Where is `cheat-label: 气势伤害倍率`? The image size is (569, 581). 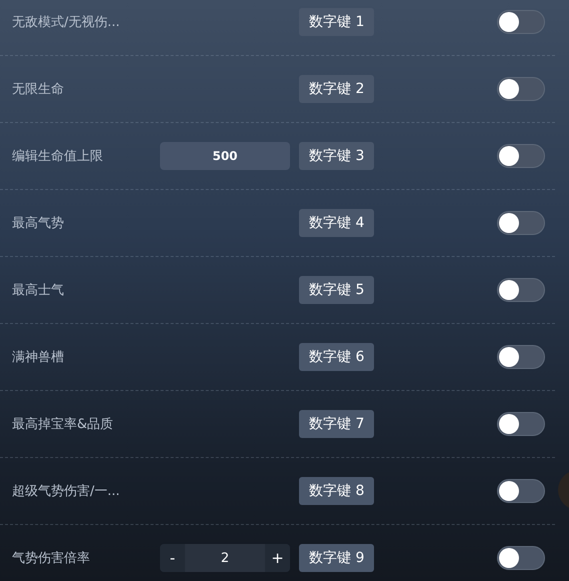
cheat-label: 气势伤害倍率 is located at coordinates (51, 558).